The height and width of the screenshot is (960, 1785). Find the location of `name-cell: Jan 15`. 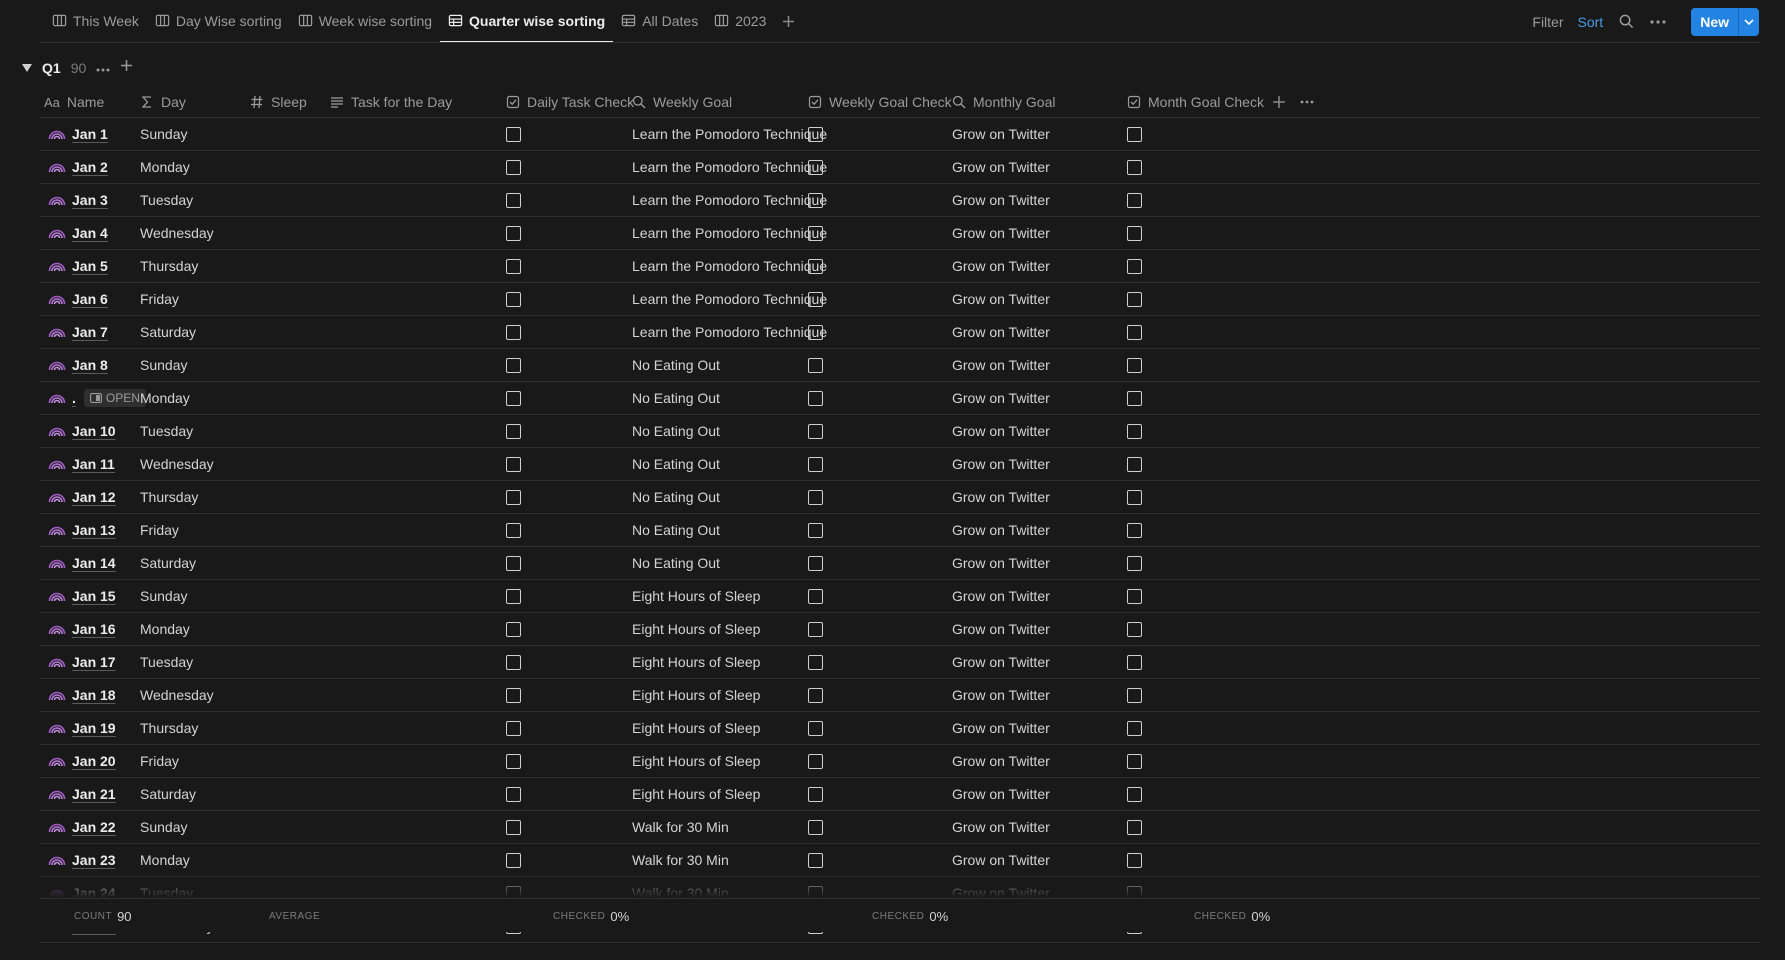

name-cell: Jan 15 is located at coordinates (82, 596).